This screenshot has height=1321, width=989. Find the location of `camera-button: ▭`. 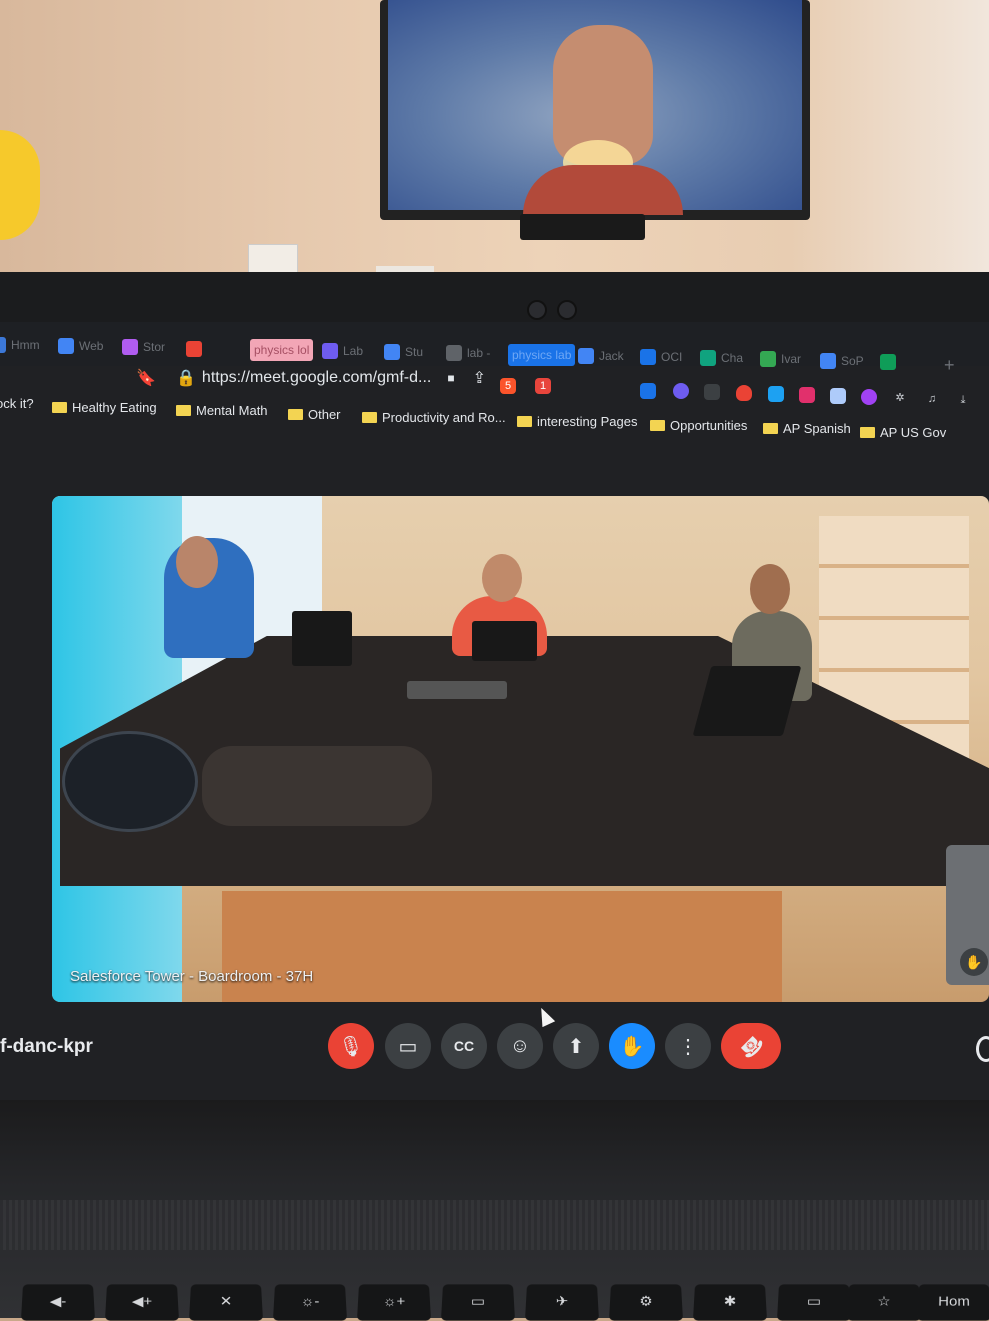

camera-button: ▭ is located at coordinates (408, 1046).